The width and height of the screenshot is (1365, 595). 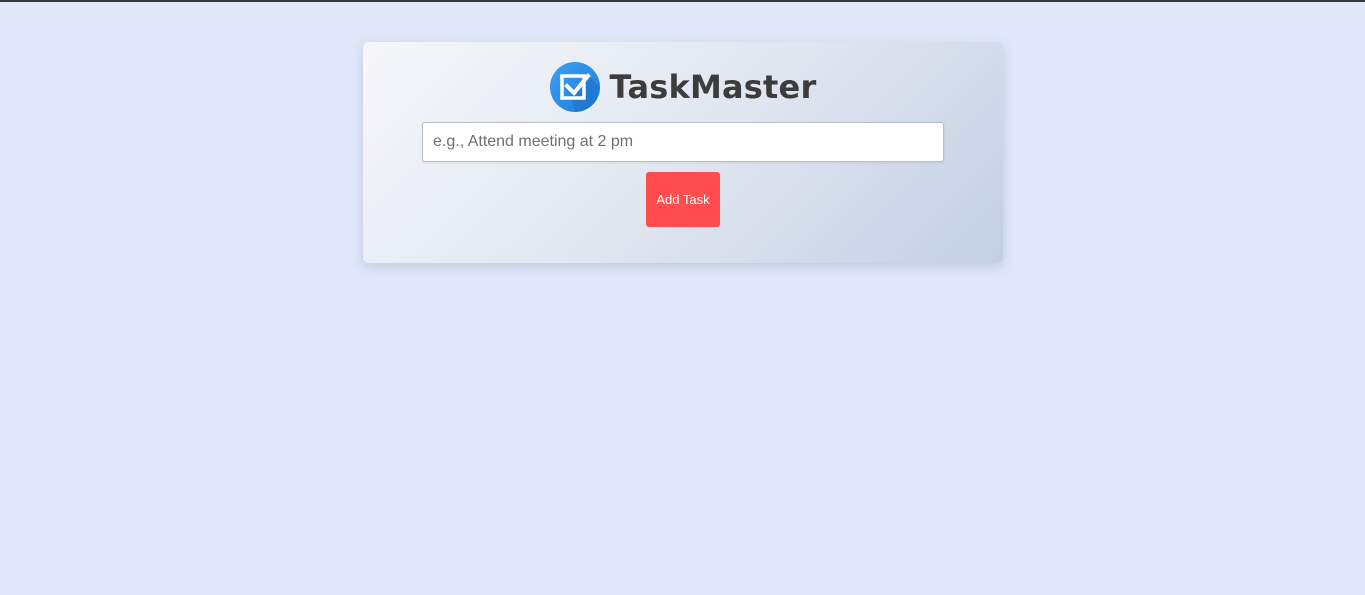 What do you see at coordinates (683, 199) in the screenshot?
I see `add-task-button: Add Task` at bounding box center [683, 199].